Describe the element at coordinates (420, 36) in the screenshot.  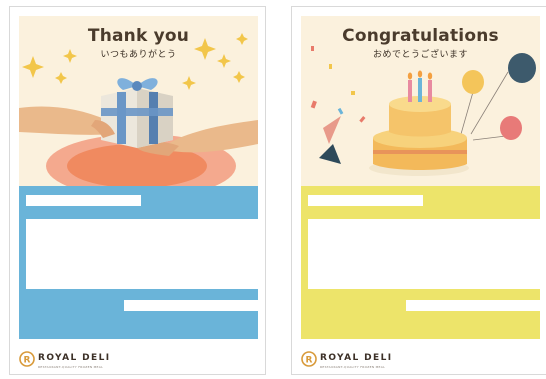
I see `card-title: Congratulations` at that location.